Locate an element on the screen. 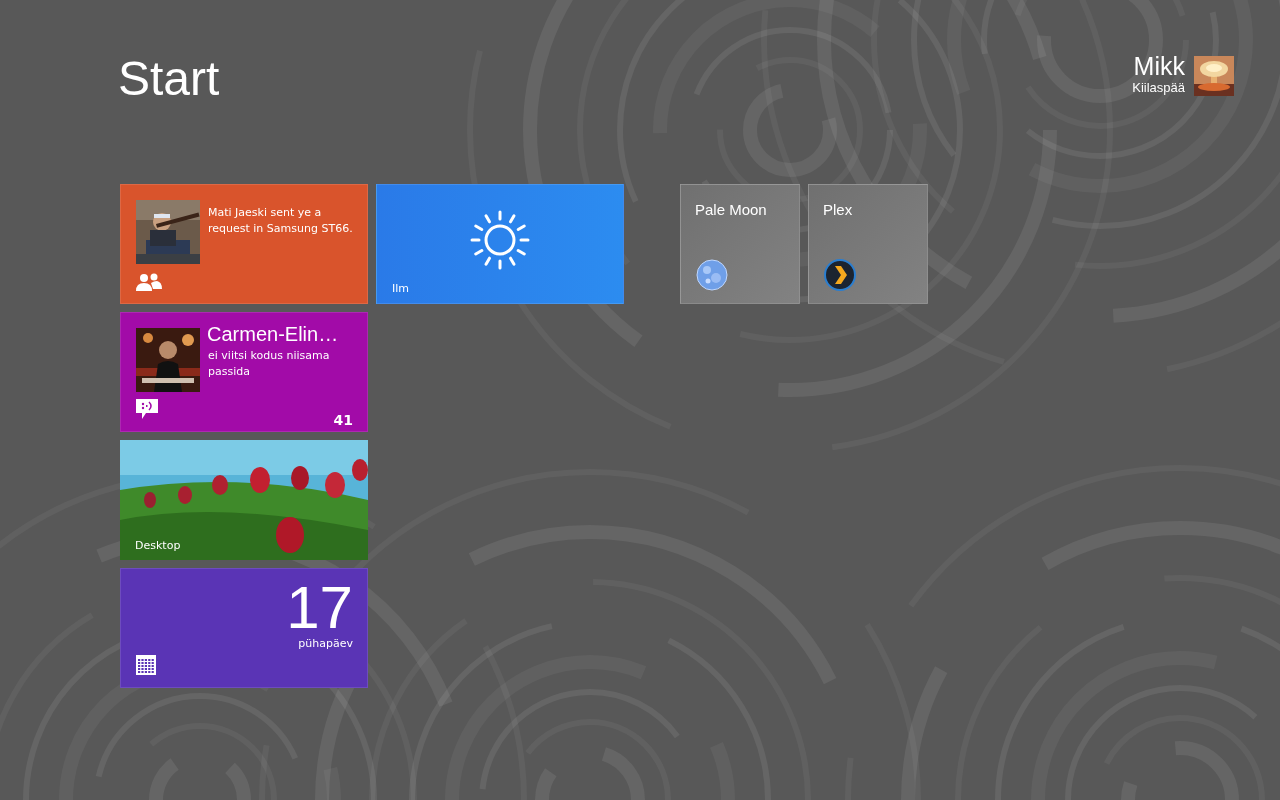  calendar-tile: 17 pühapäev is located at coordinates (244, 628).